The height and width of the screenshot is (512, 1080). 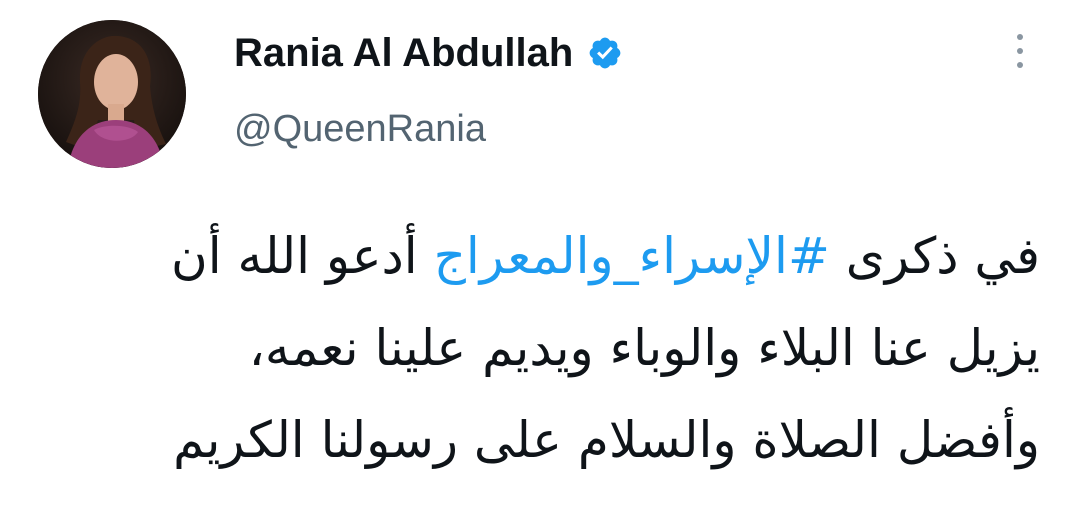 What do you see at coordinates (360, 129) in the screenshot?
I see `user-handle: @QueenRania` at bounding box center [360, 129].